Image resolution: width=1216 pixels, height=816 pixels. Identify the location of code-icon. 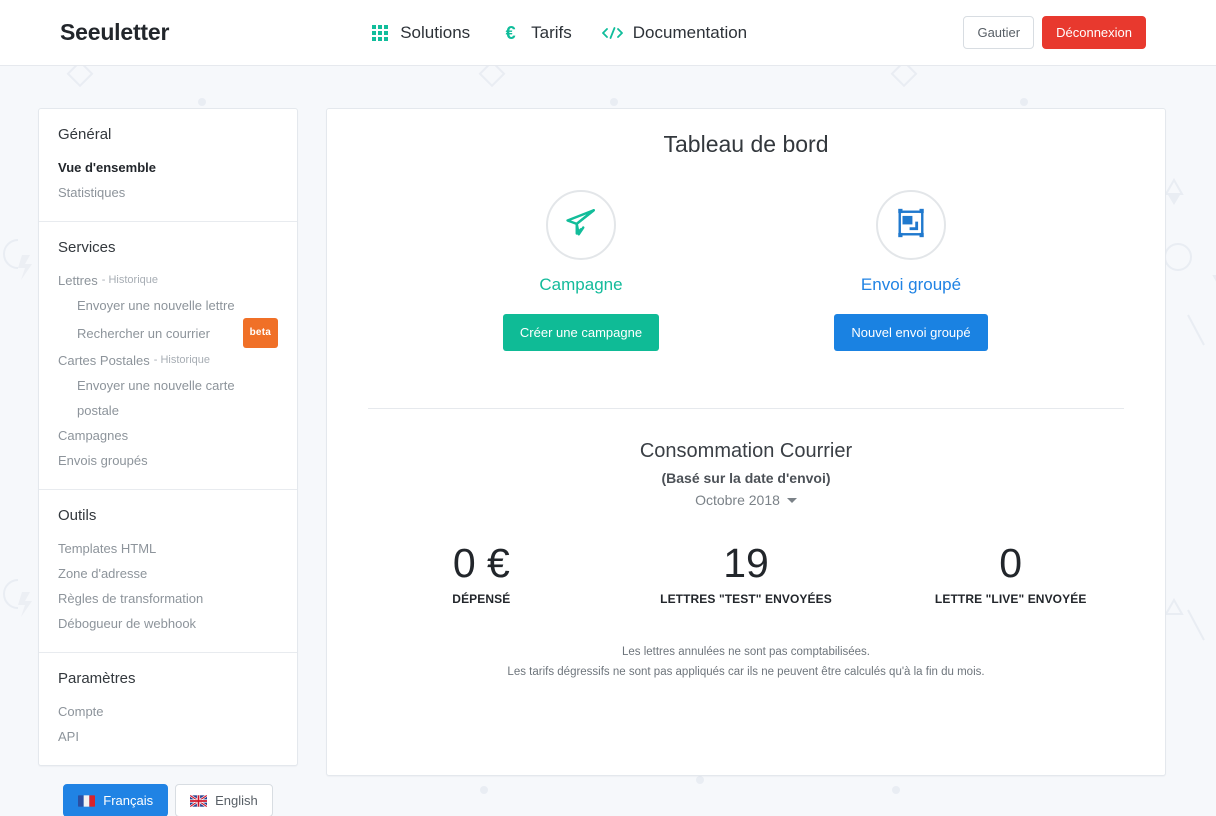
(612, 32).